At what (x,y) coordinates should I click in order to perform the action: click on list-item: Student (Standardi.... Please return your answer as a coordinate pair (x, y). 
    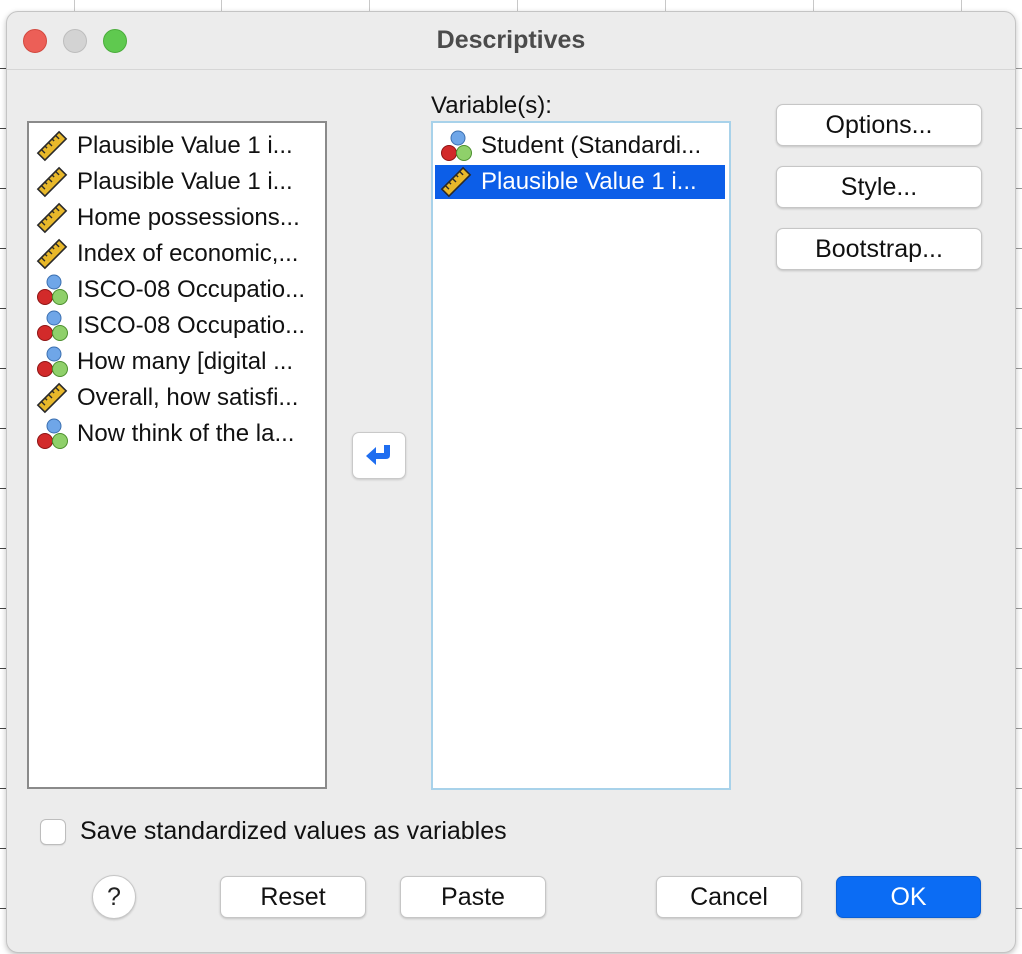
    Looking at the image, I should click on (582, 146).